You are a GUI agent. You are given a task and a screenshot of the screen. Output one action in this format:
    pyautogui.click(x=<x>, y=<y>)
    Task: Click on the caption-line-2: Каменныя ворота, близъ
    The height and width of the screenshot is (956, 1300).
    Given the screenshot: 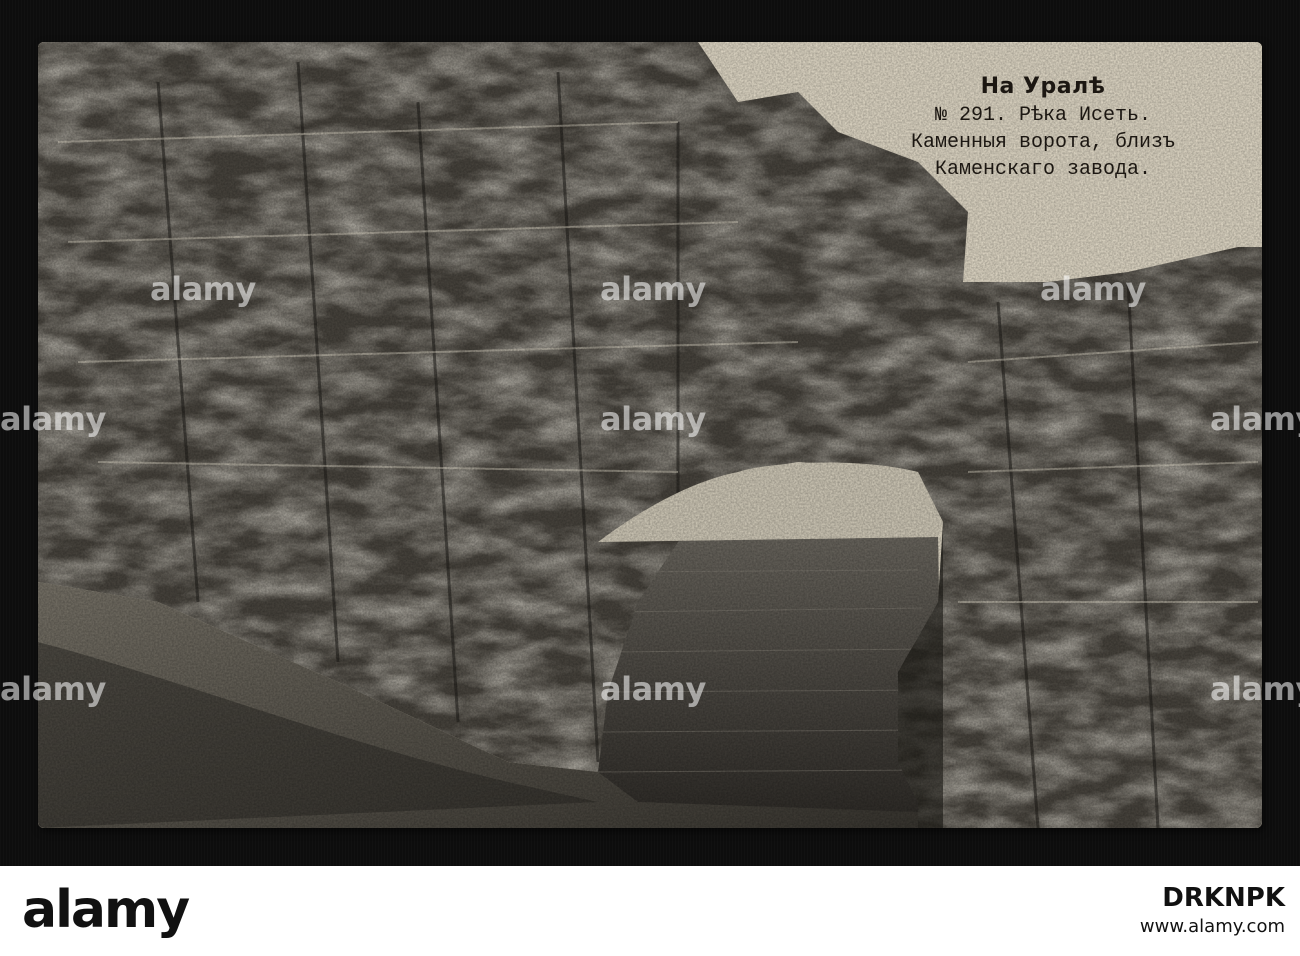 What is the action you would take?
    pyautogui.click(x=1043, y=142)
    